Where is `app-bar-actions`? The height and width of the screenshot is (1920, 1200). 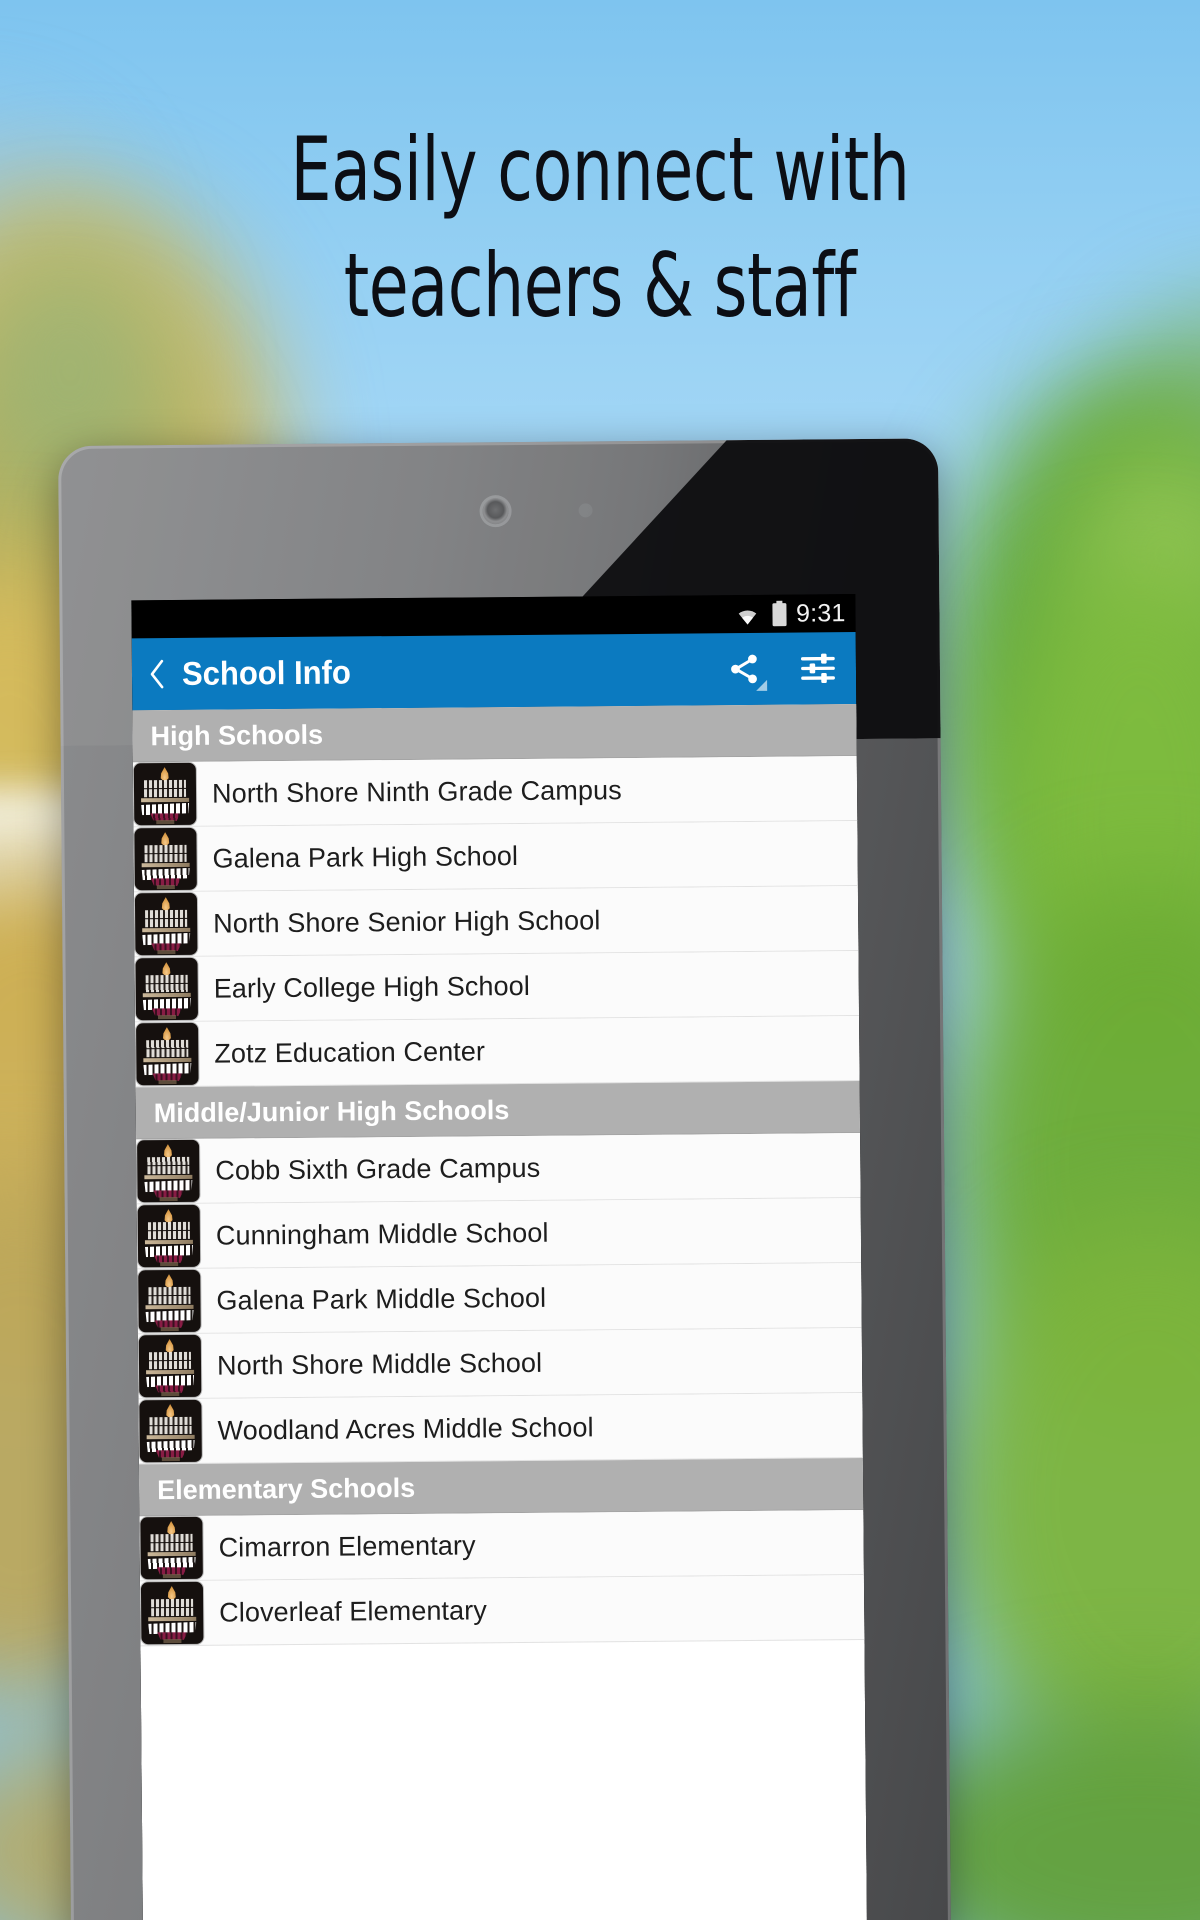
app-bar-actions is located at coordinates (781, 668).